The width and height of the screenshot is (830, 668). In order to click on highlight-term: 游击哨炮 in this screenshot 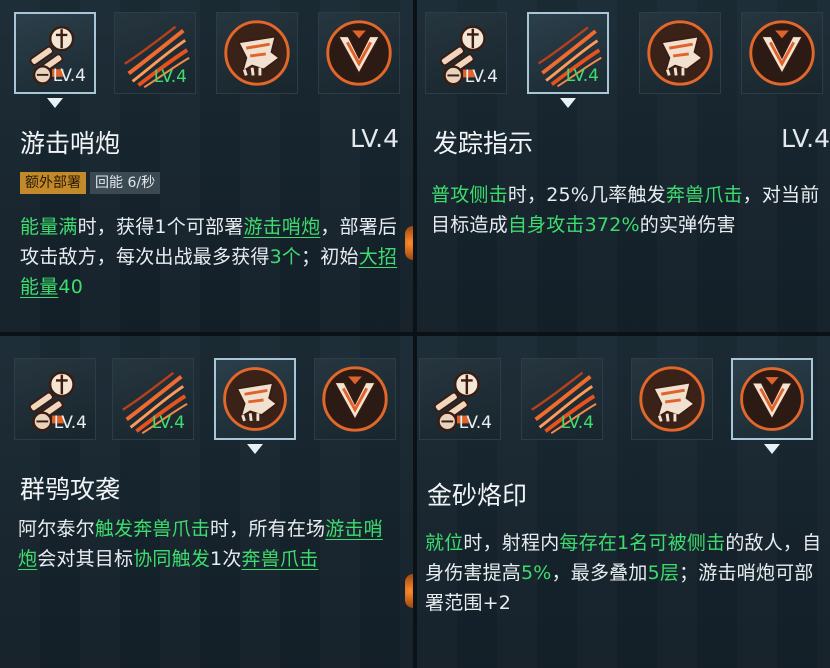, I will do `click(282, 227)`.